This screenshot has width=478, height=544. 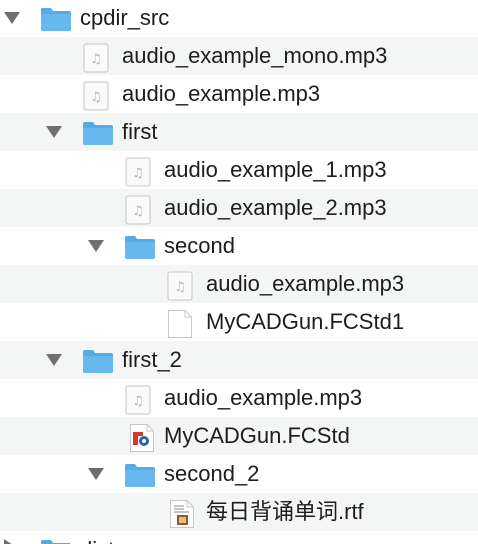 I want to click on tree-row-second: second, so click(x=239, y=246).